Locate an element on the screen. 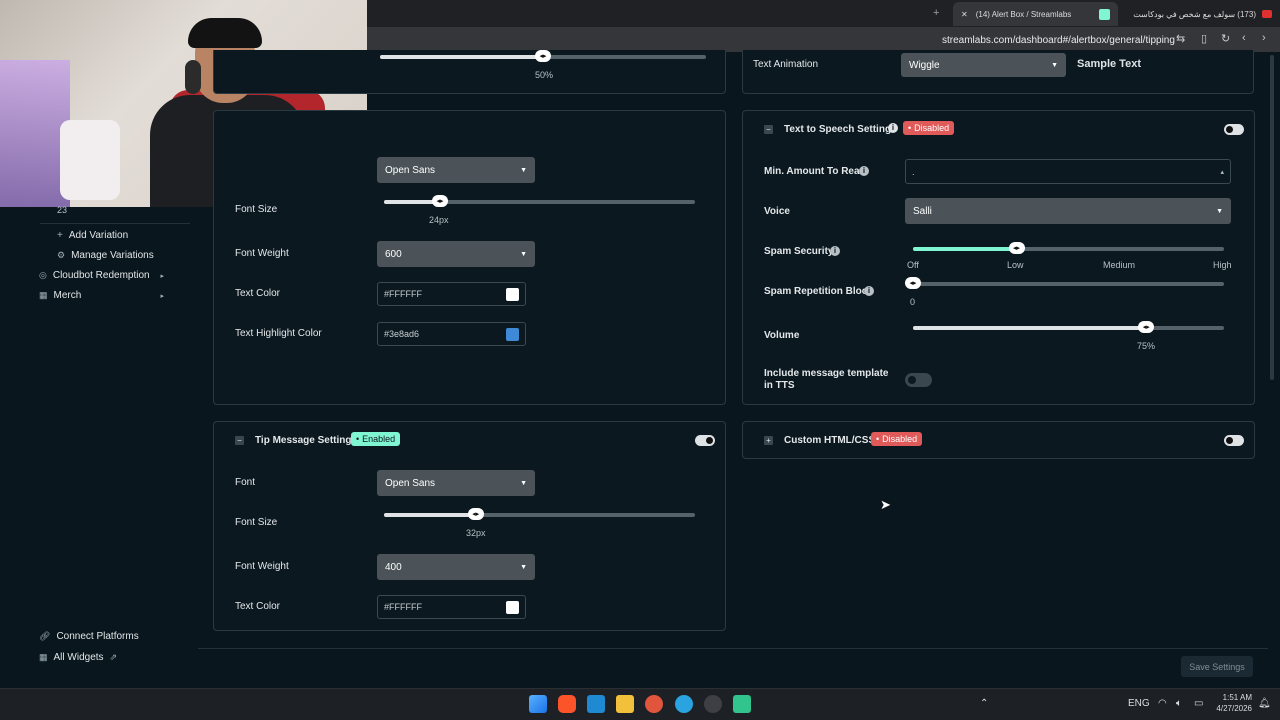  forward-icon: › is located at coordinates (1264, 38).